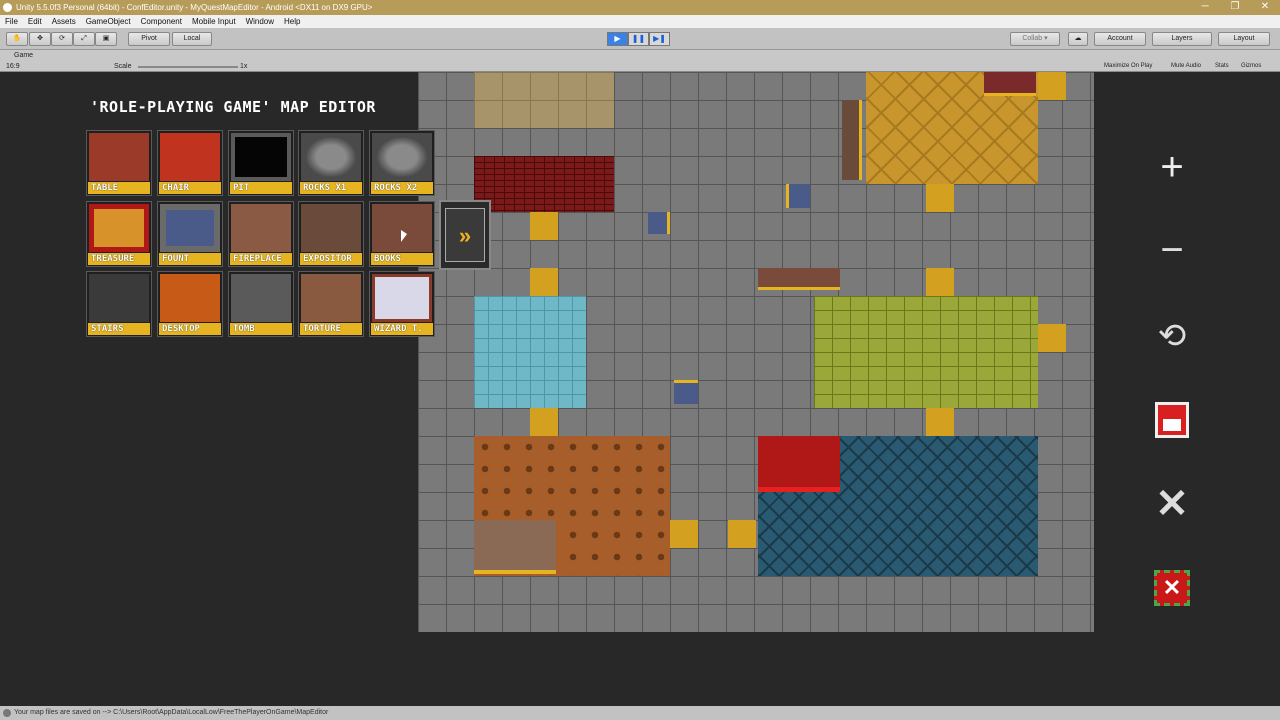 Image resolution: width=1280 pixels, height=720 pixels. What do you see at coordinates (119, 304) in the screenshot?
I see `palette-item-stairs: STAIRS` at bounding box center [119, 304].